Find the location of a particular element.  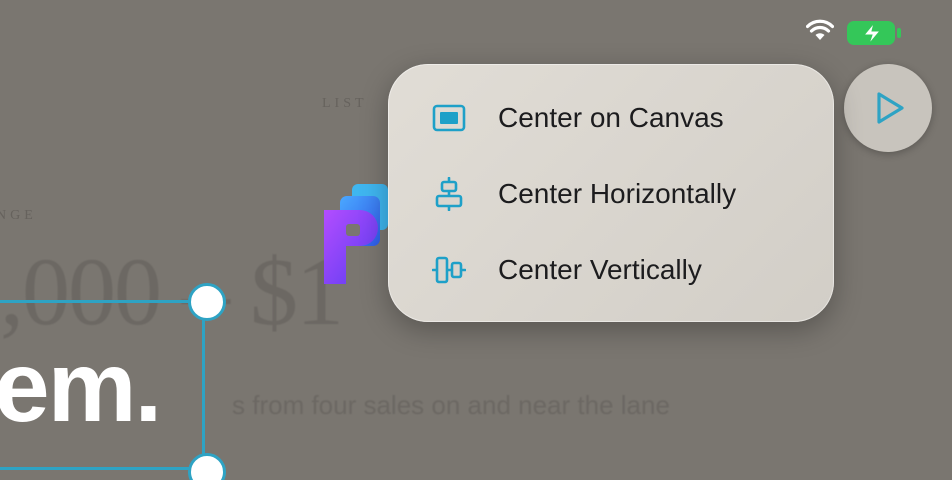

play-button is located at coordinates (888, 108).